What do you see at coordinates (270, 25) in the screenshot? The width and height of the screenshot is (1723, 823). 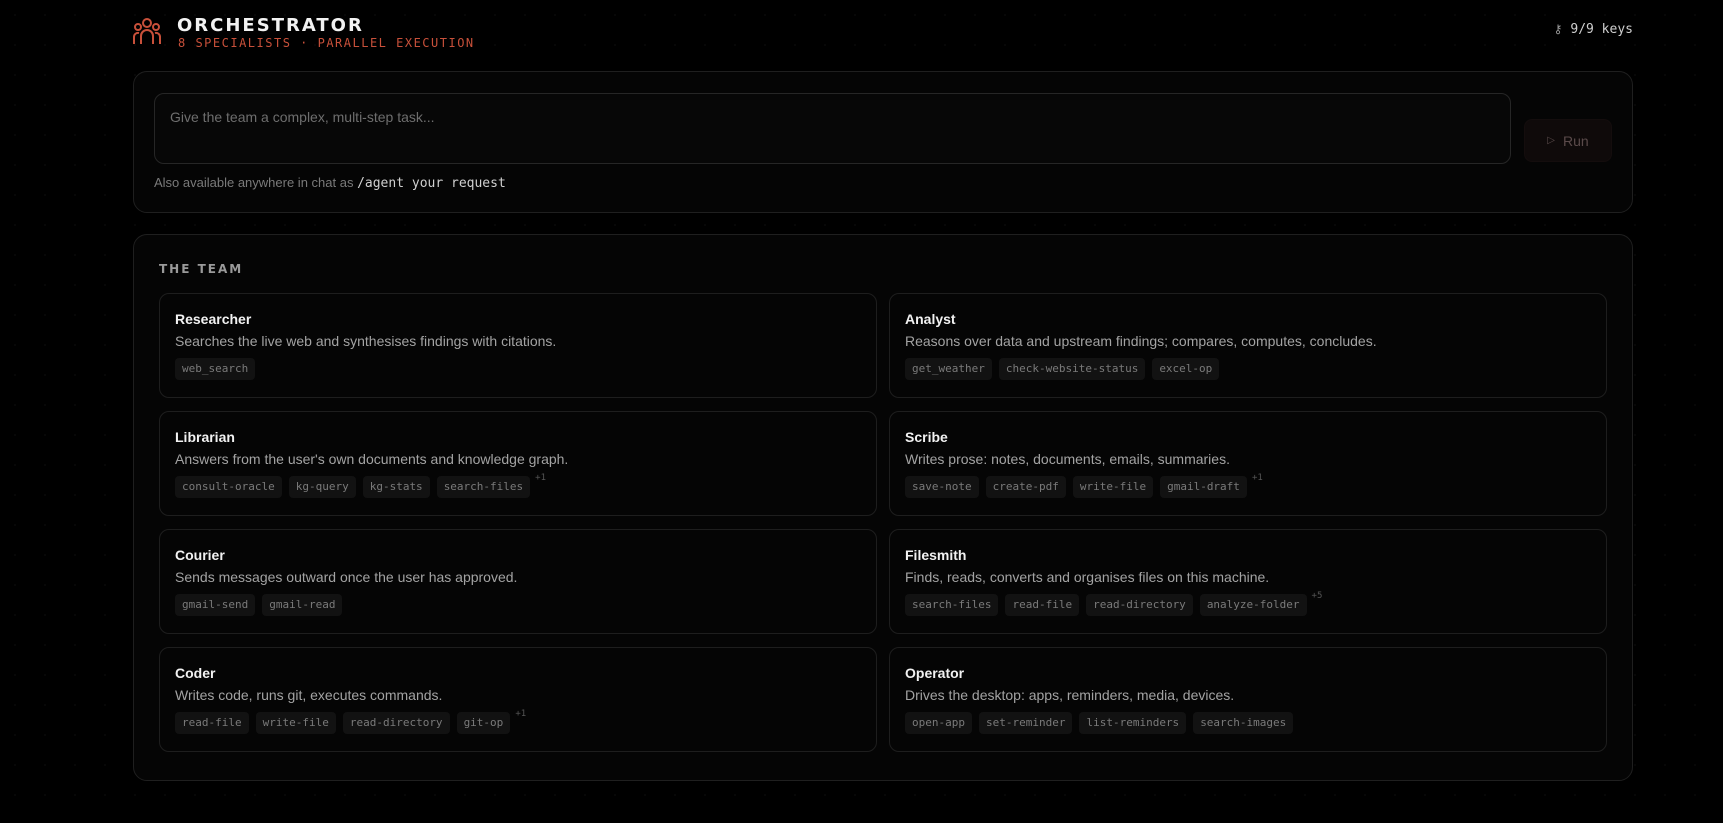 I see `app-title: ORCHESTRATOR` at bounding box center [270, 25].